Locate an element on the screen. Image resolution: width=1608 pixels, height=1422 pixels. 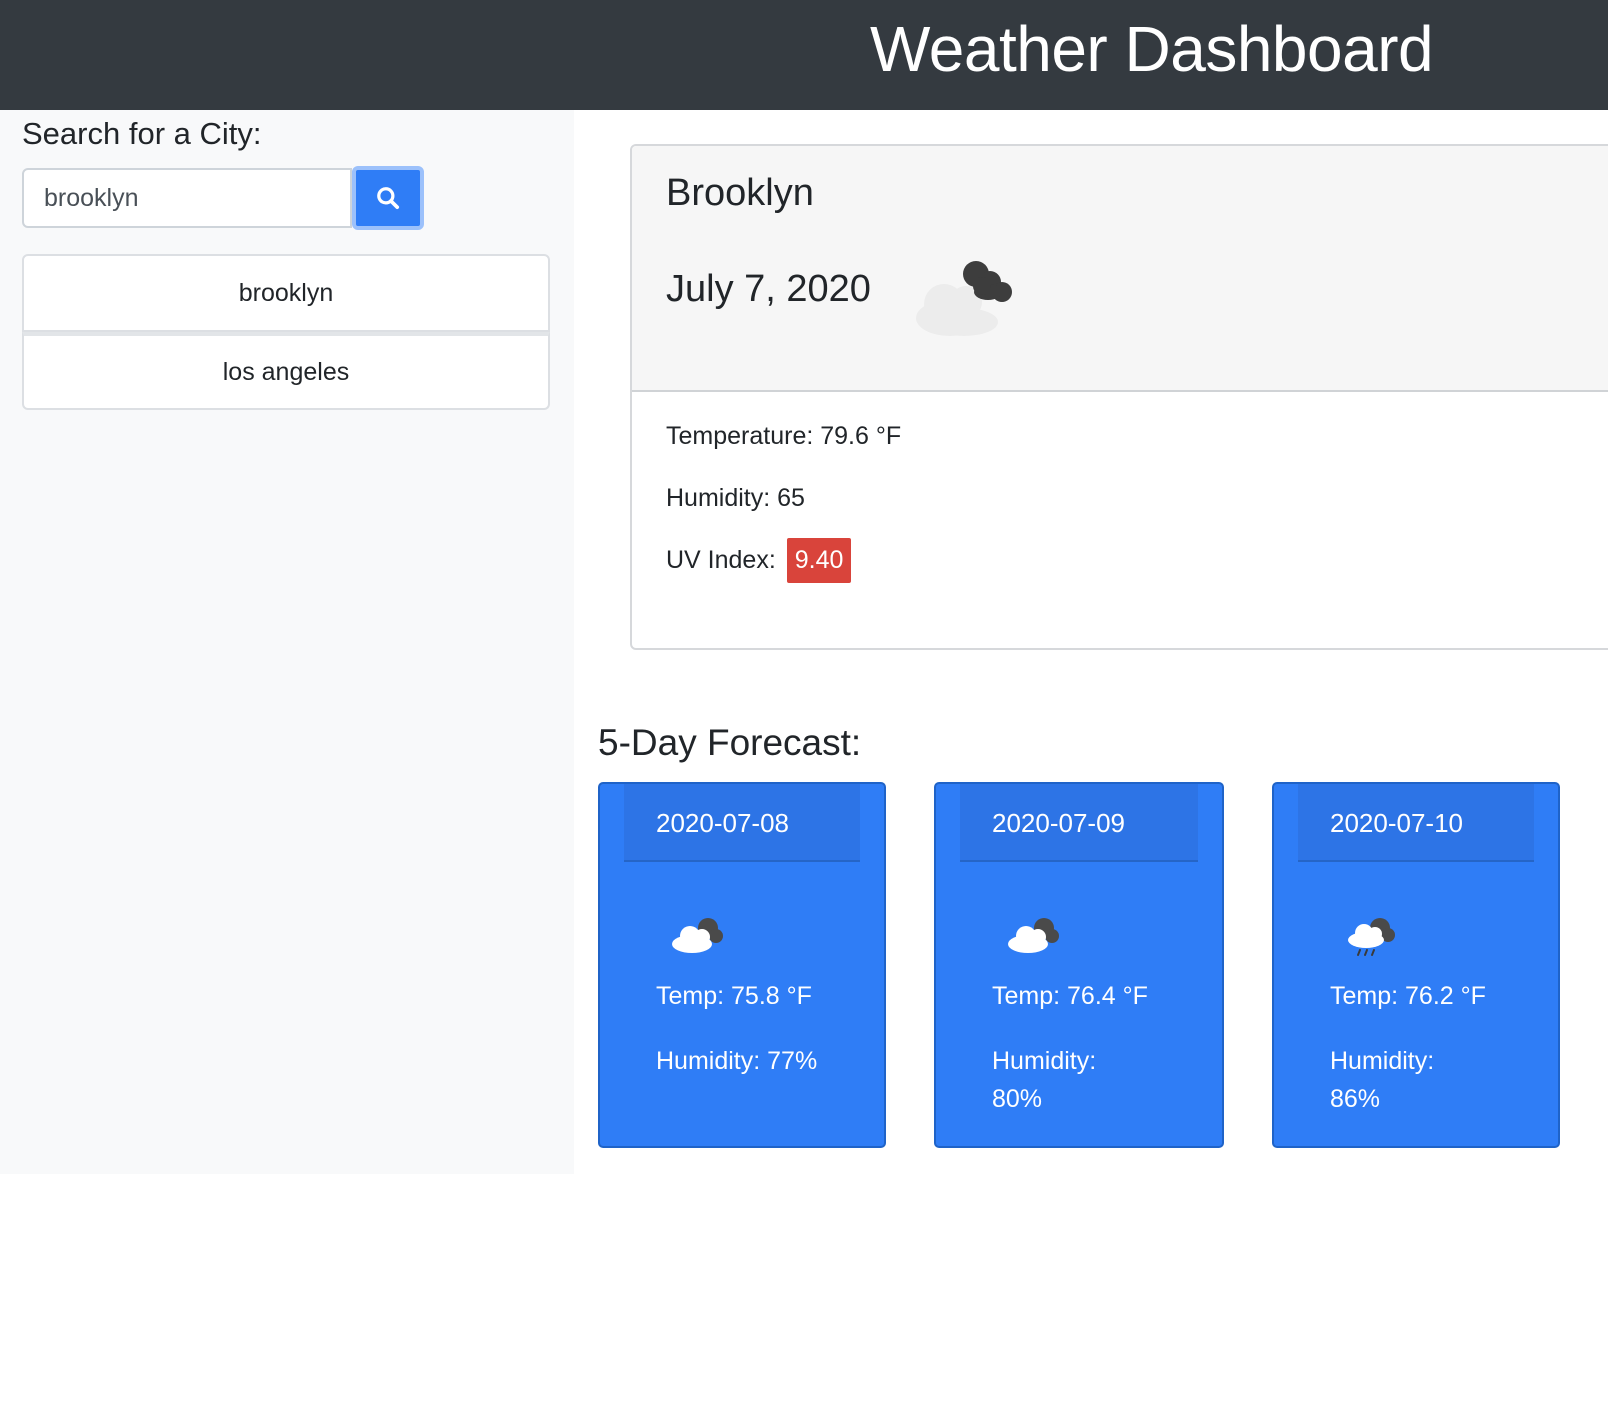
forecast-card-header: 2020-07-08 is located at coordinates (742, 823).